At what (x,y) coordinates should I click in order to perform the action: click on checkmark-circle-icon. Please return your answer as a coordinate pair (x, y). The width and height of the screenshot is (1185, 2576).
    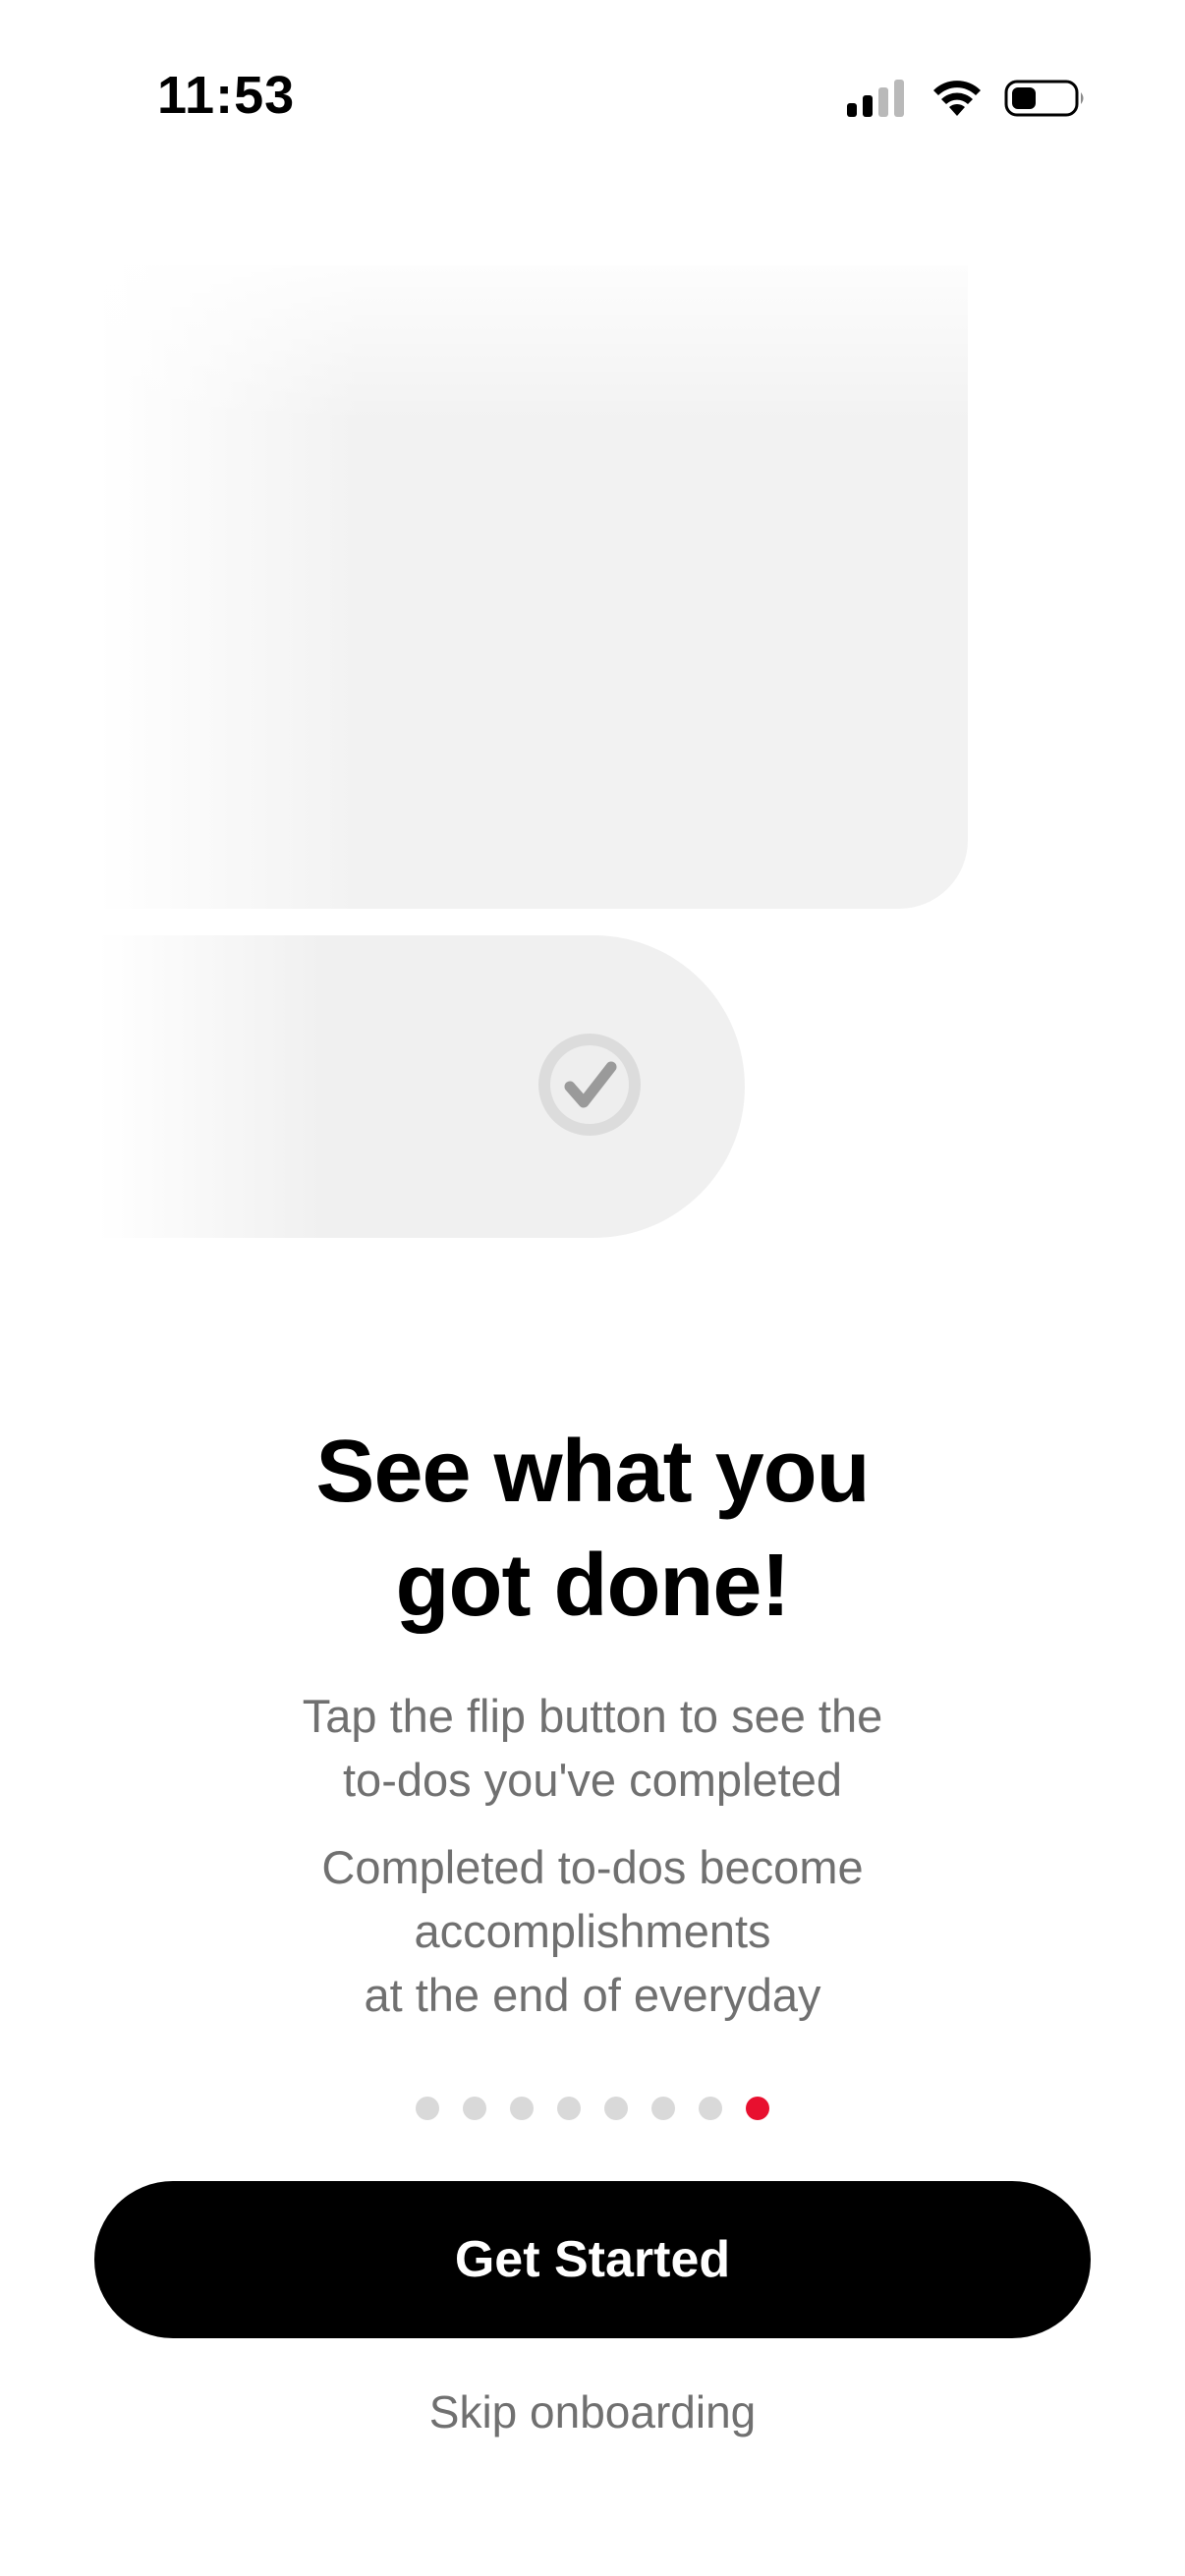
    Looking at the image, I should click on (590, 1085).